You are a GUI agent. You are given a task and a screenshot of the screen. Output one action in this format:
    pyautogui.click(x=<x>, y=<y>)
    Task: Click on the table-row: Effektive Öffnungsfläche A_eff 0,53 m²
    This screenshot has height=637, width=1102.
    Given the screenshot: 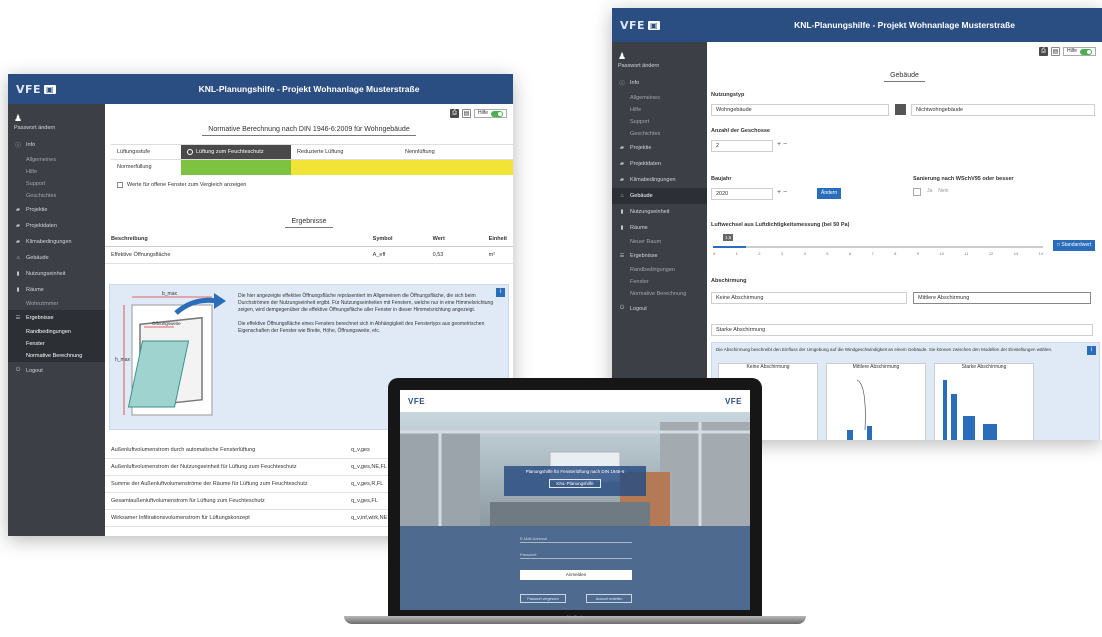 What is the action you would take?
    pyautogui.click(x=309, y=255)
    